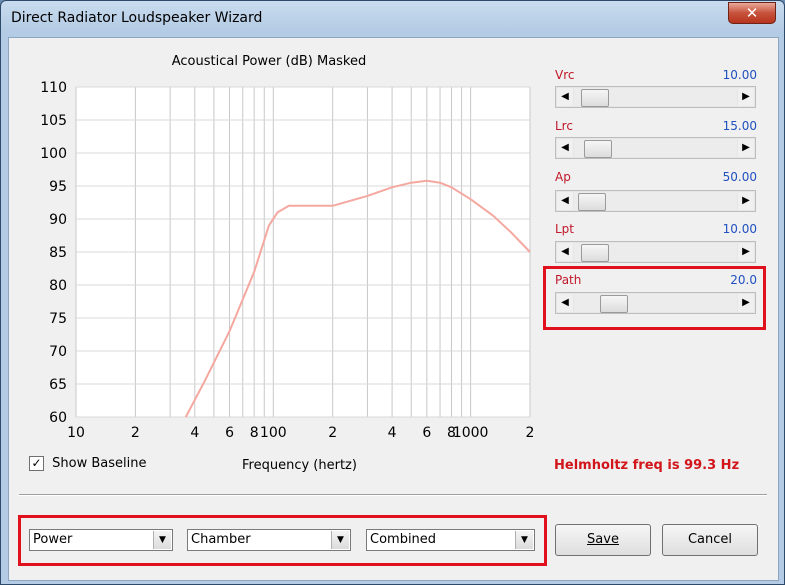 This screenshot has width=785, height=585. What do you see at coordinates (564, 126) in the screenshot?
I see `slider-label-lrc: Lrc` at bounding box center [564, 126].